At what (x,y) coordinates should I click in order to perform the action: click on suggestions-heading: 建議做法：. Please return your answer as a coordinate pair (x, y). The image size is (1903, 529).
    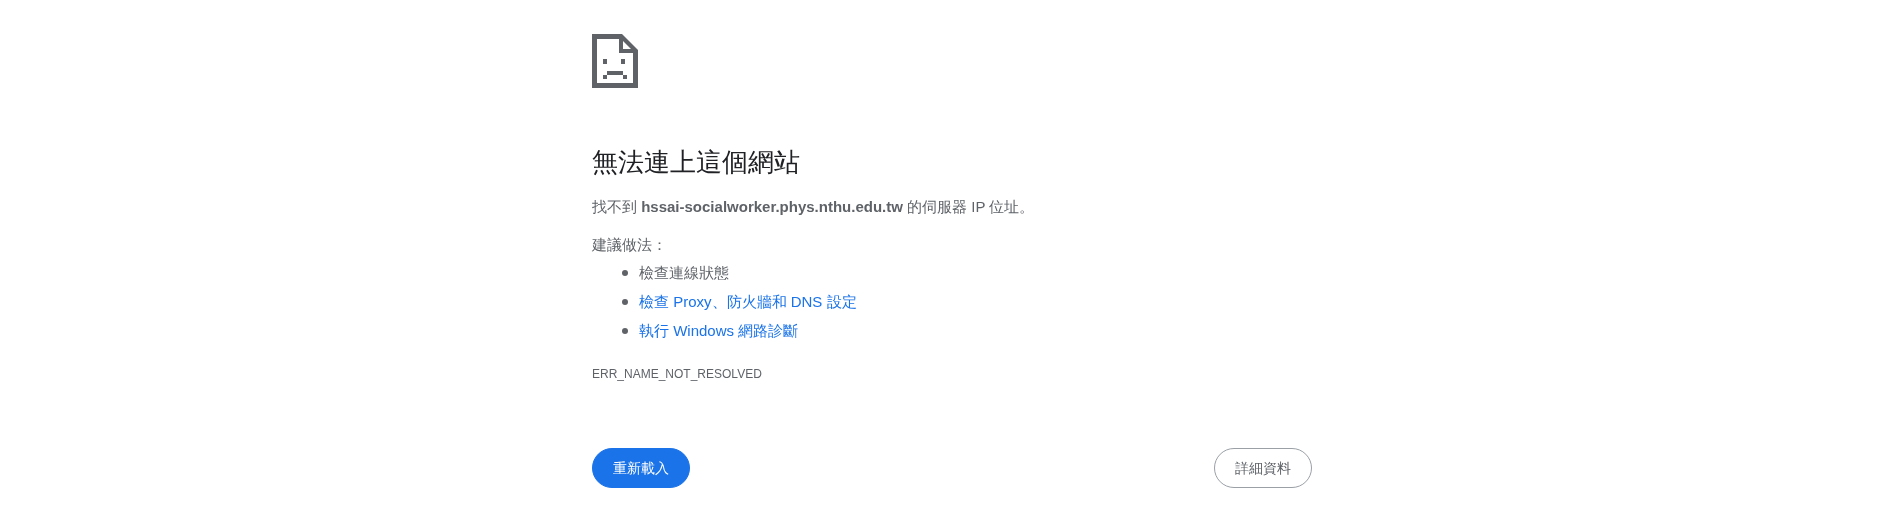
    Looking at the image, I should click on (629, 245).